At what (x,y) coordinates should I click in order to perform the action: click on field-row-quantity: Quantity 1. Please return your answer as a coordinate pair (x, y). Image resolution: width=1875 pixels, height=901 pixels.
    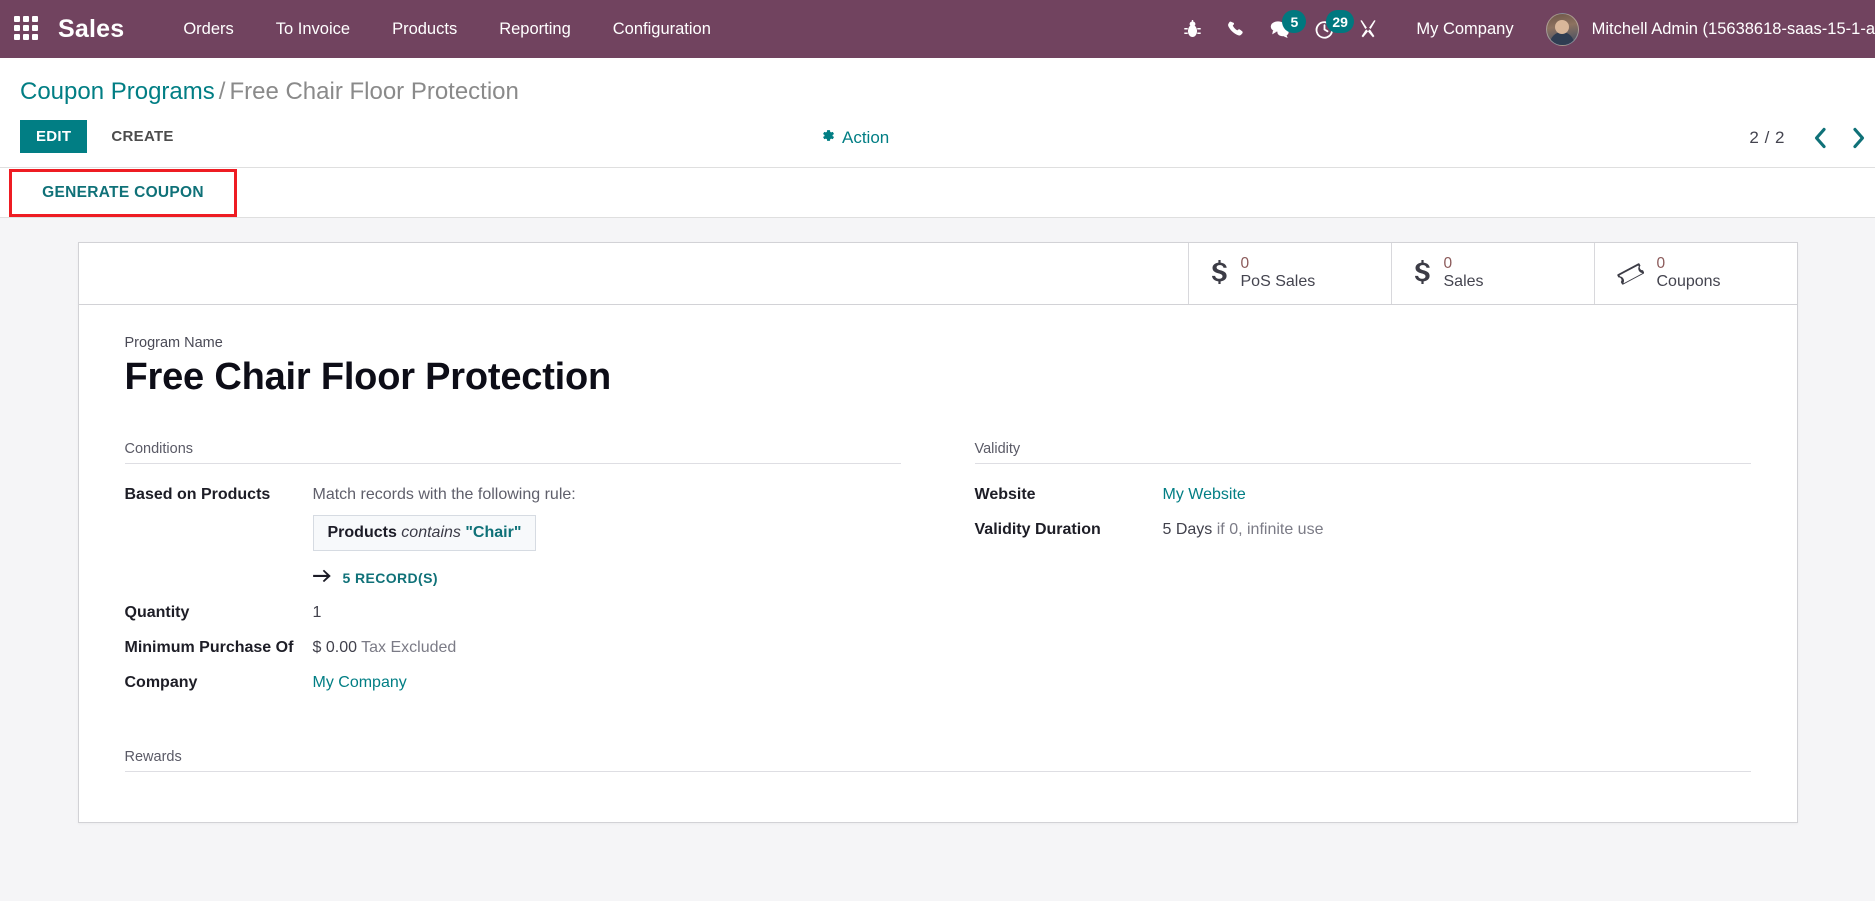
    Looking at the image, I should click on (513, 615).